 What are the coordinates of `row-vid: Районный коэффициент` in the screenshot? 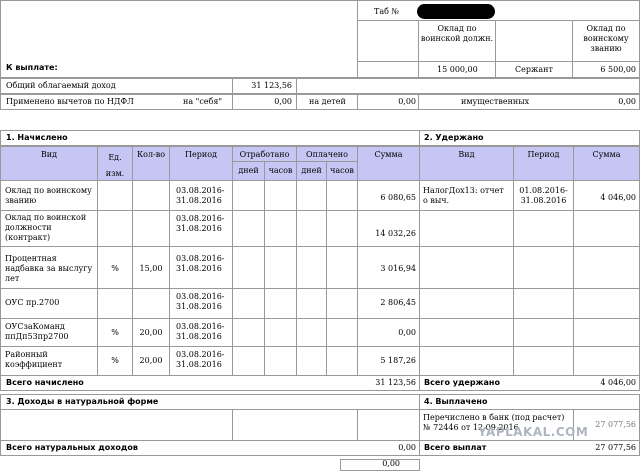 It's located at (34, 359).